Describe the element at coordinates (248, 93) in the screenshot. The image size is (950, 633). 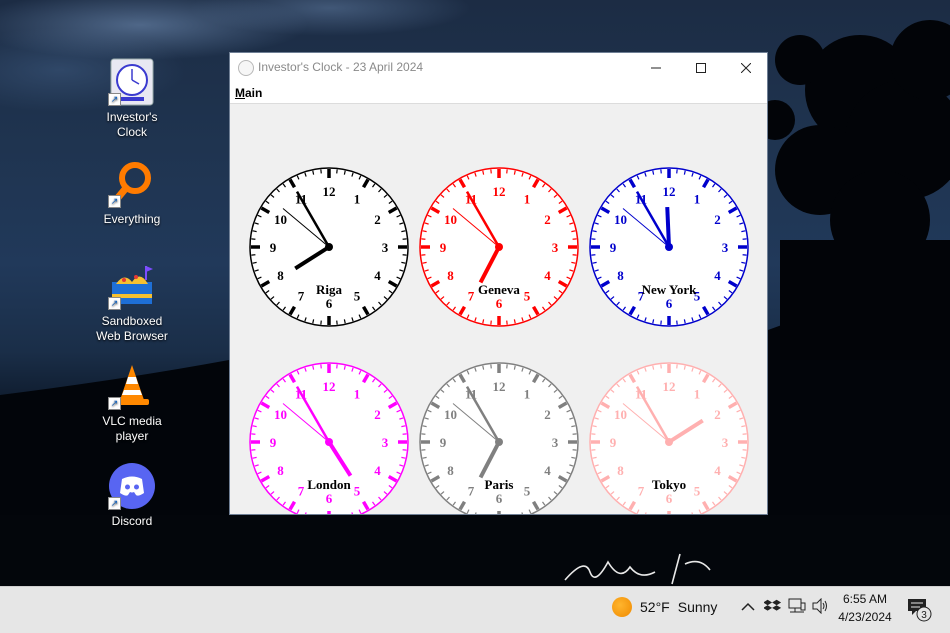
I see `menu-main: Main` at that location.